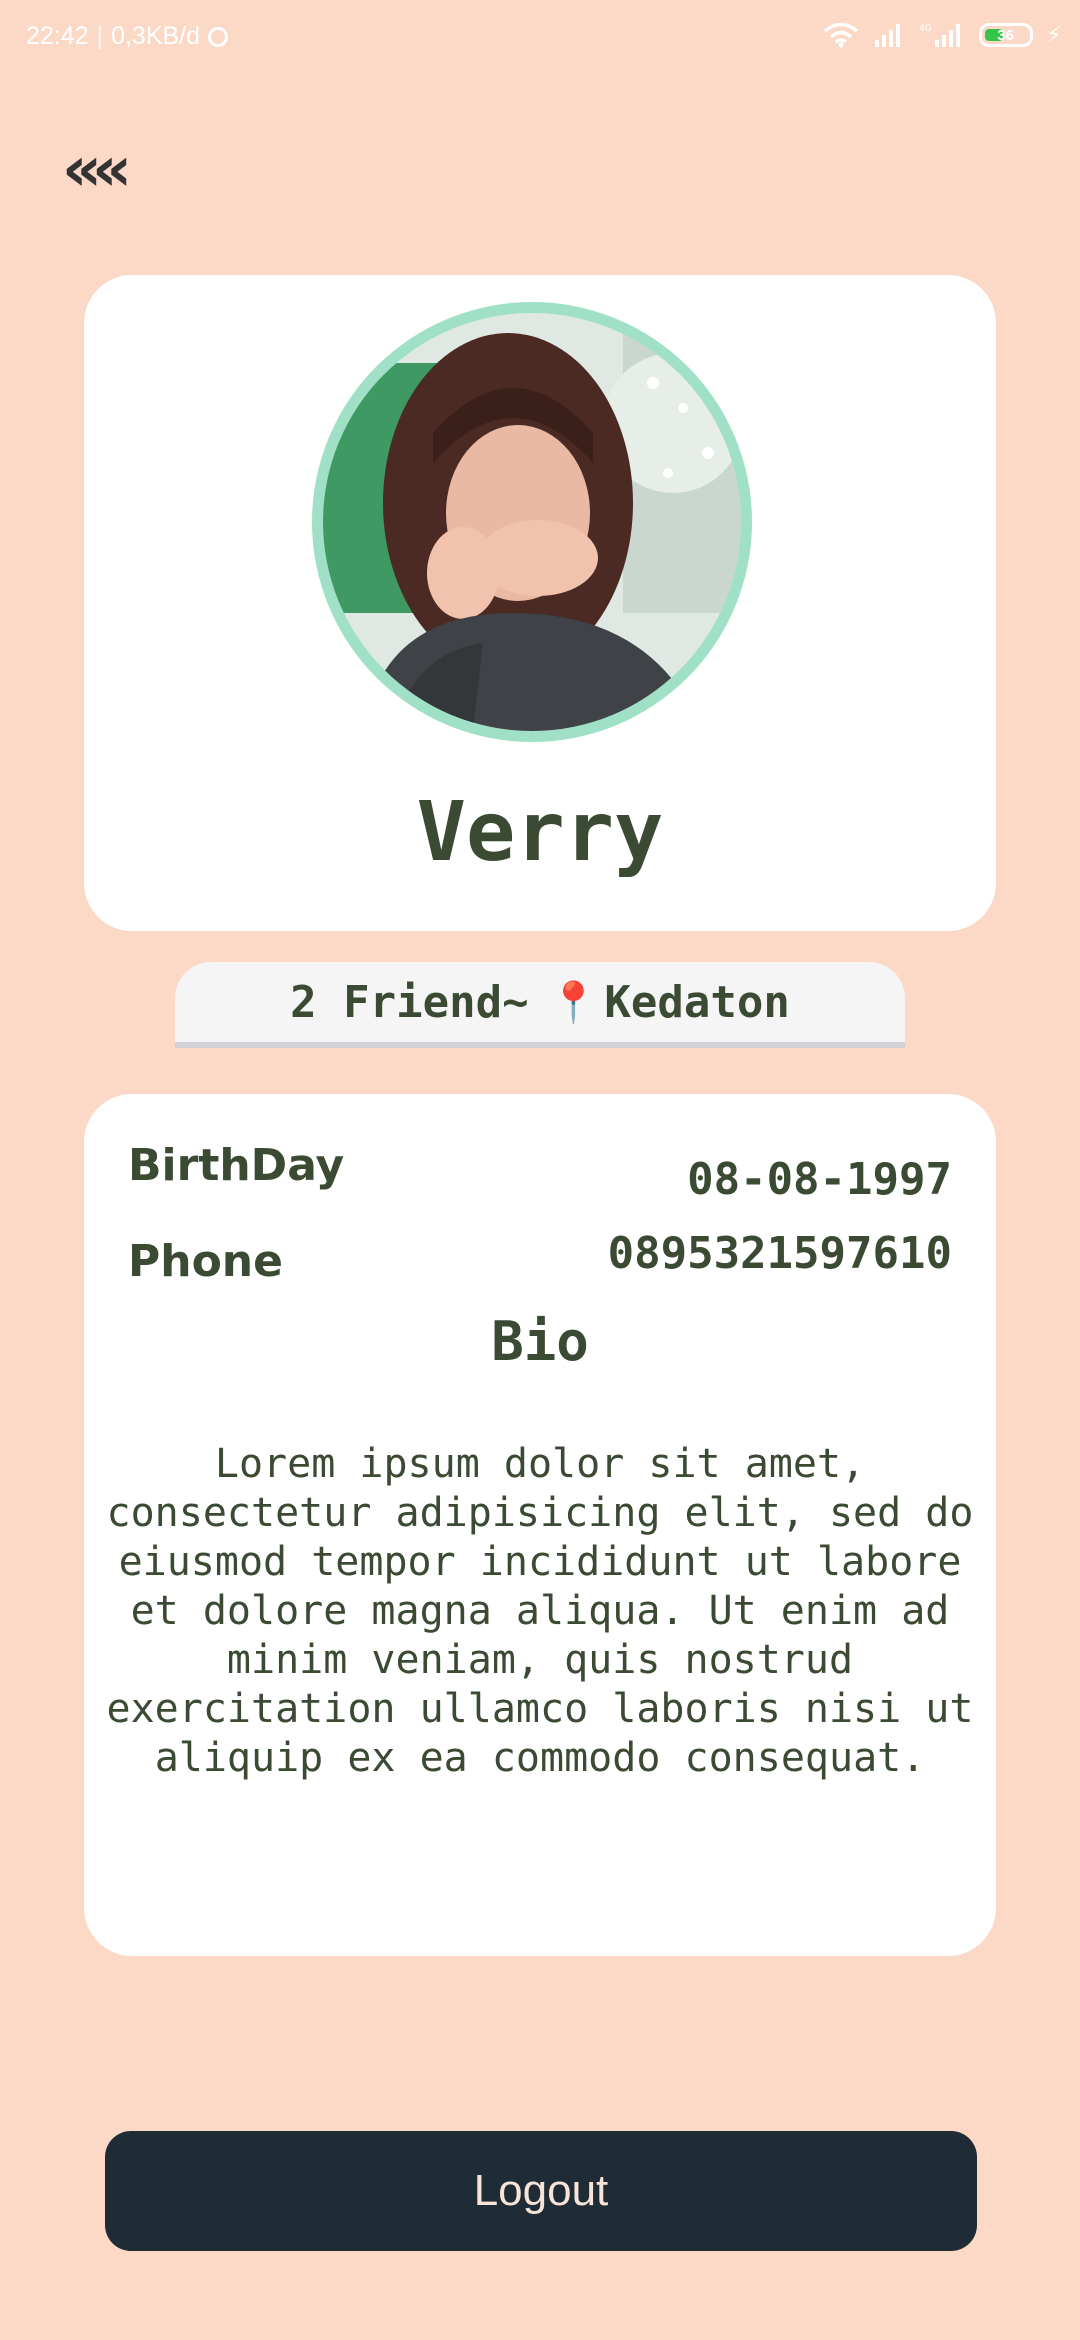  What do you see at coordinates (541, 2191) in the screenshot?
I see `logout-button: Logout` at bounding box center [541, 2191].